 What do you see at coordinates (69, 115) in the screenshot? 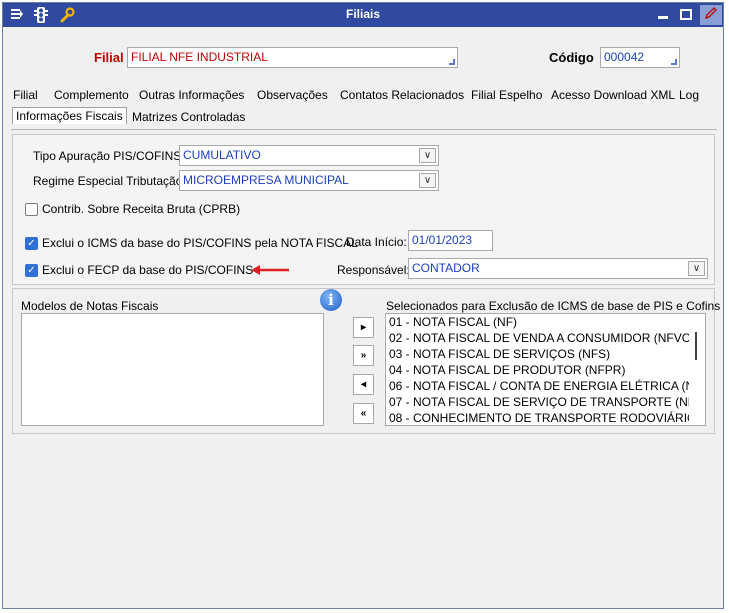
I see `tab-informacoes-fiscais: Informações Fiscais` at bounding box center [69, 115].